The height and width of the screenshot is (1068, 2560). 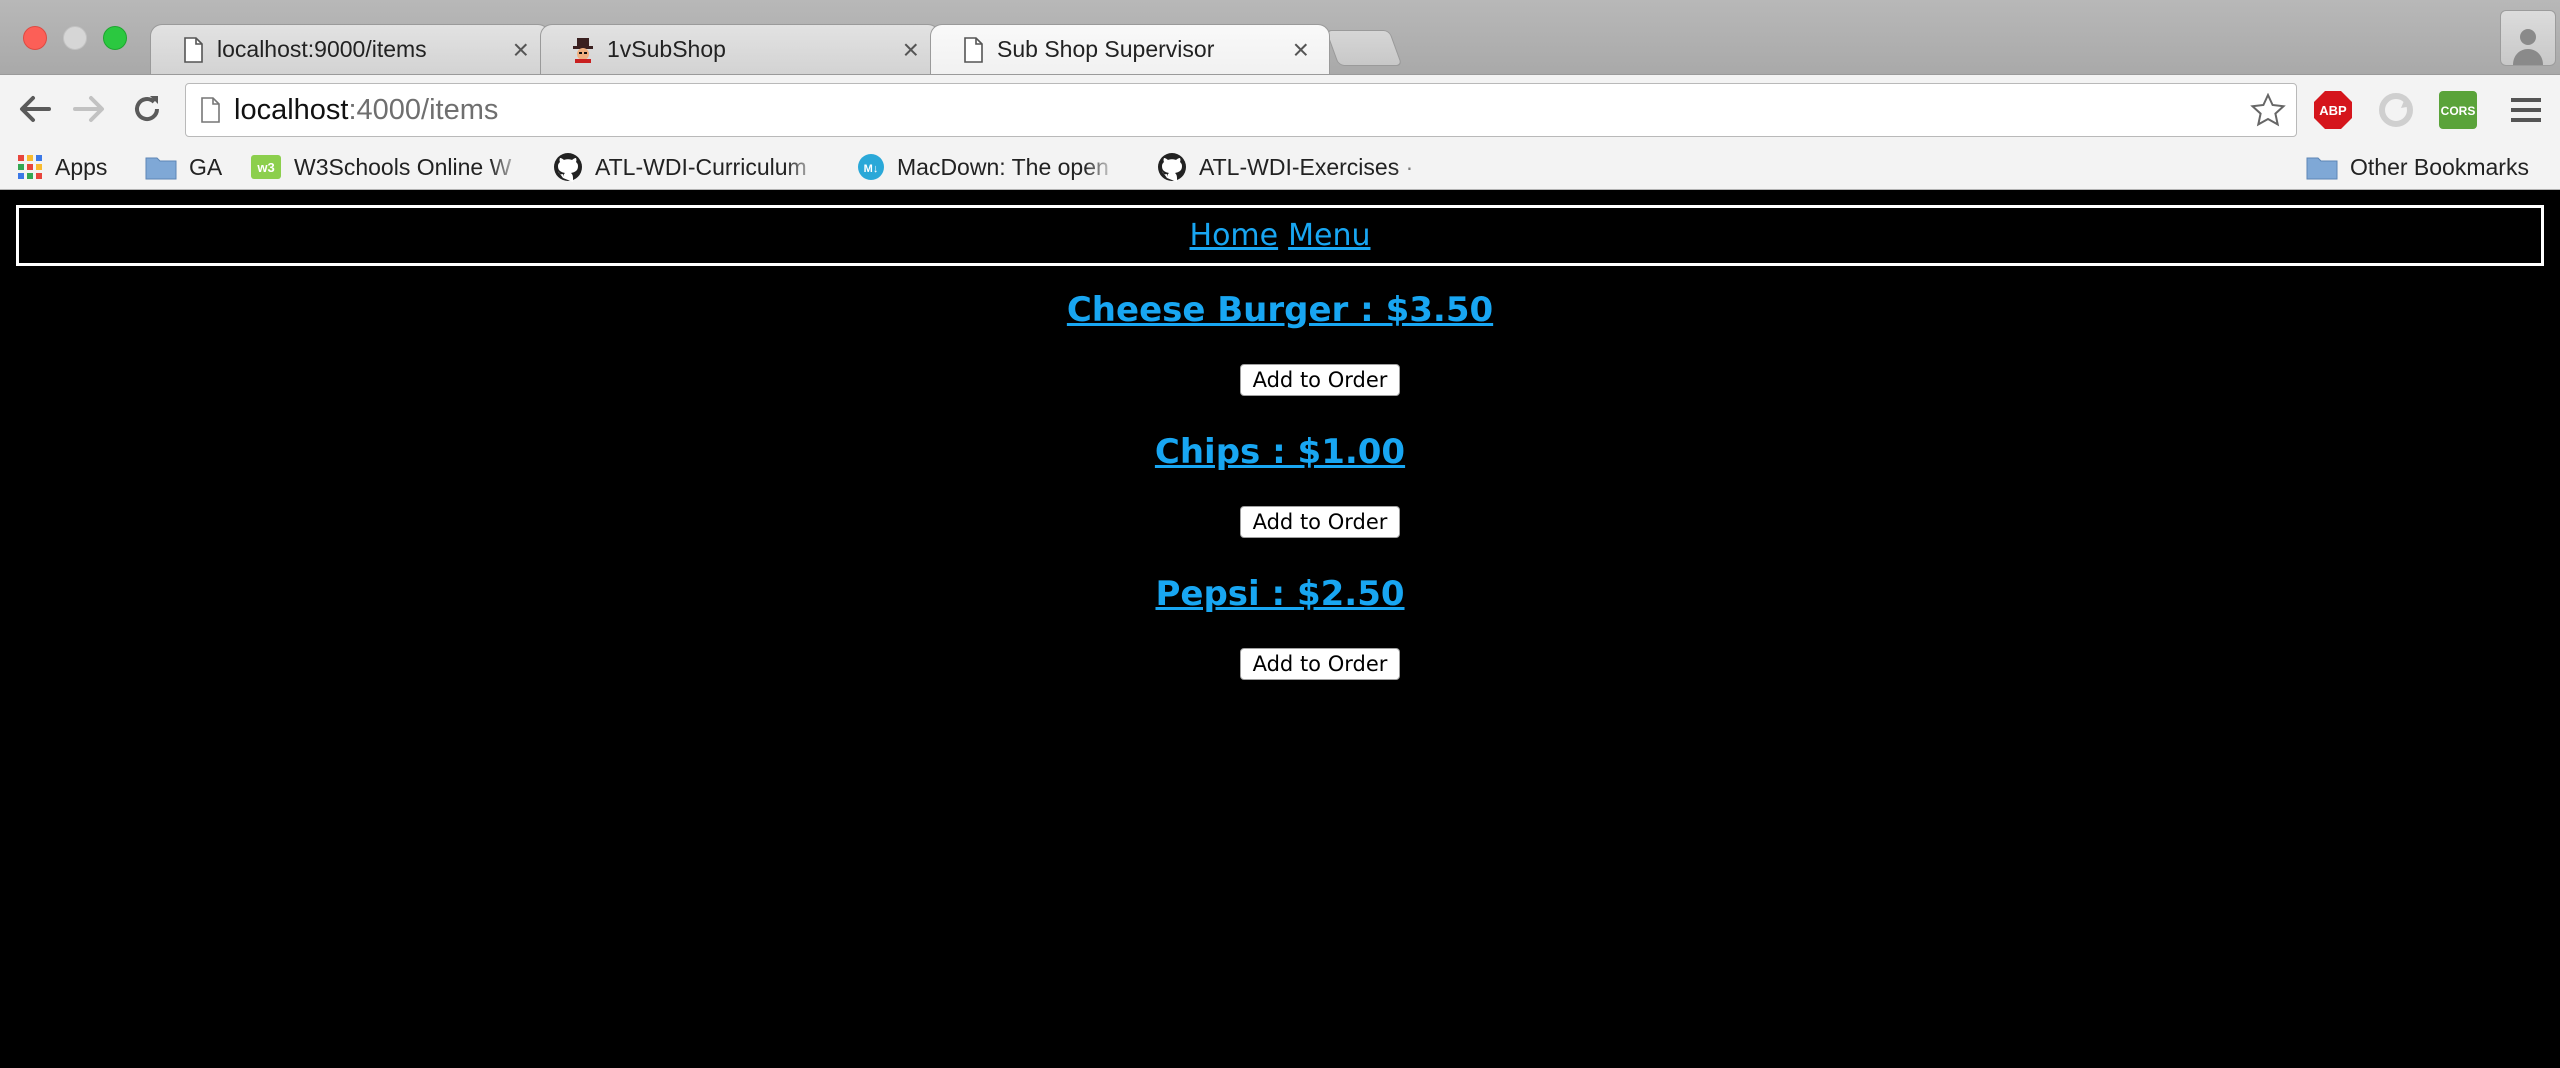 I want to click on chrome-menu-button, so click(x=2526, y=110).